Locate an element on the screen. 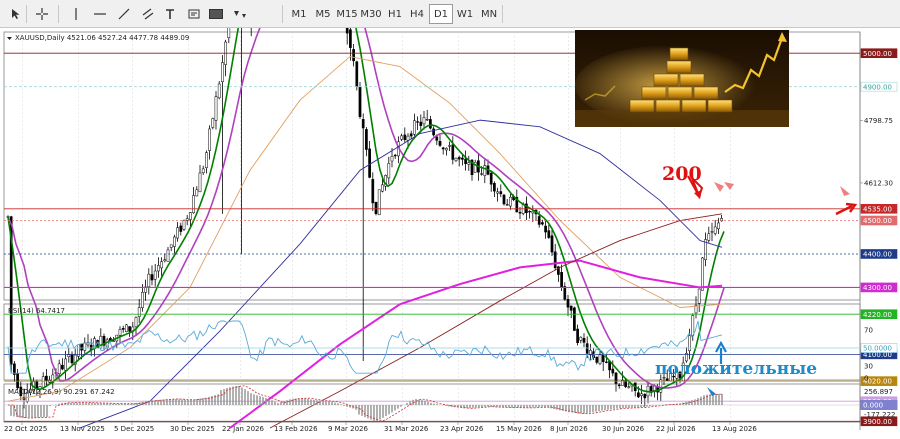 Image resolution: width=900 pixels, height=439 pixels. timeframe-mn: MN is located at coordinates (489, 14).